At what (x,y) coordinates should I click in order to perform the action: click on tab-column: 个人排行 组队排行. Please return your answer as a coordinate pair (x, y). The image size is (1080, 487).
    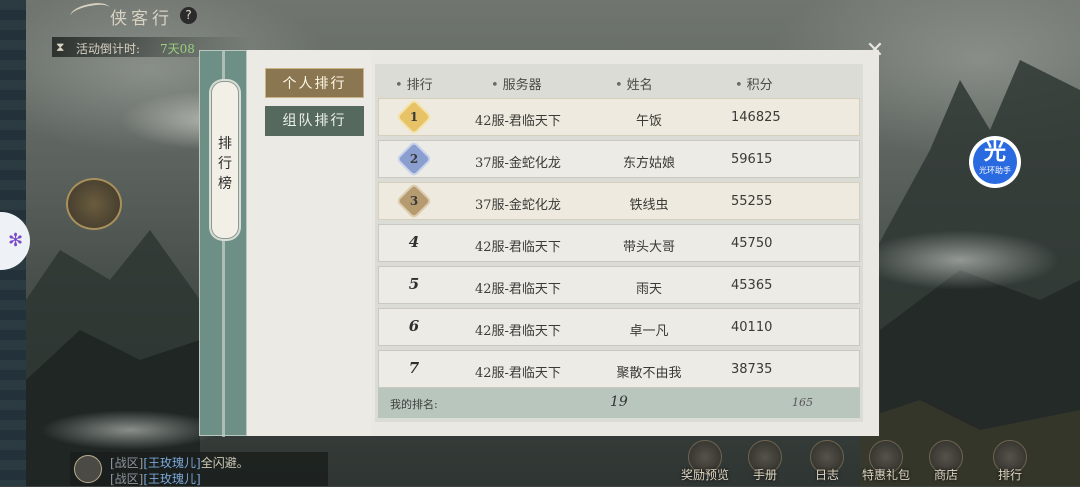
    Looking at the image, I should click on (309, 243).